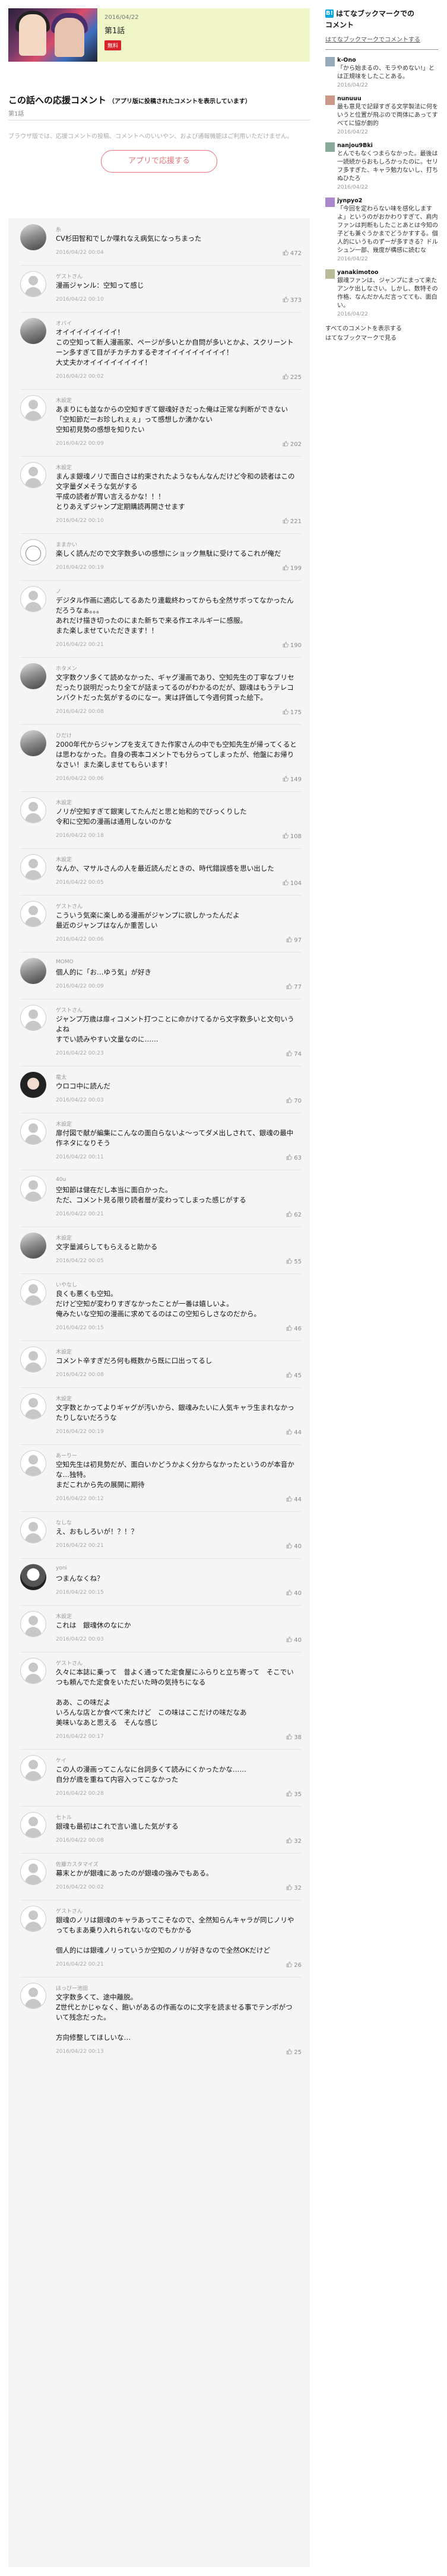 The width and height of the screenshot is (447, 2576). I want to click on like-count: 225, so click(296, 377).